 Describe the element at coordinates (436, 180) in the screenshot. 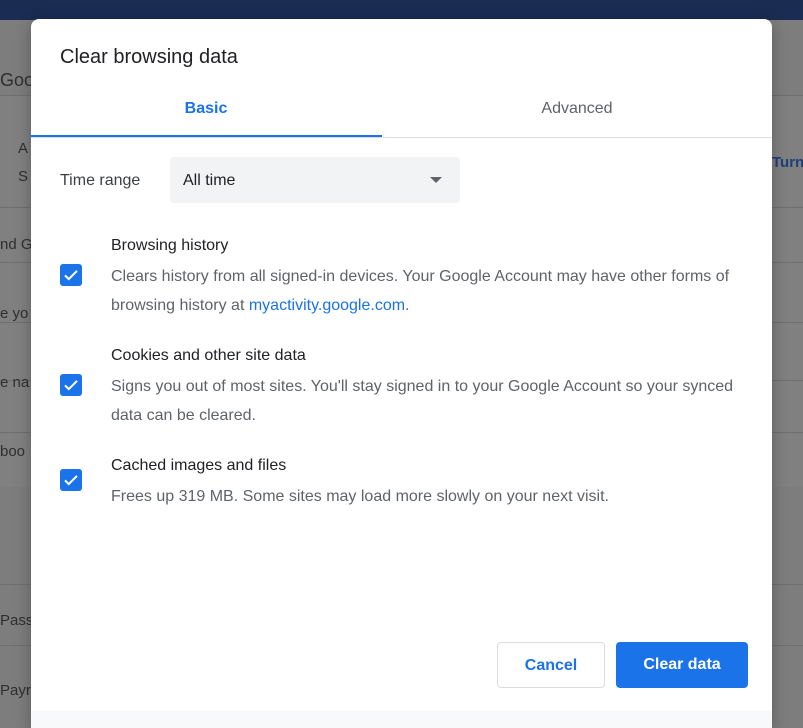

I see `dropdown-arrow-icon` at that location.